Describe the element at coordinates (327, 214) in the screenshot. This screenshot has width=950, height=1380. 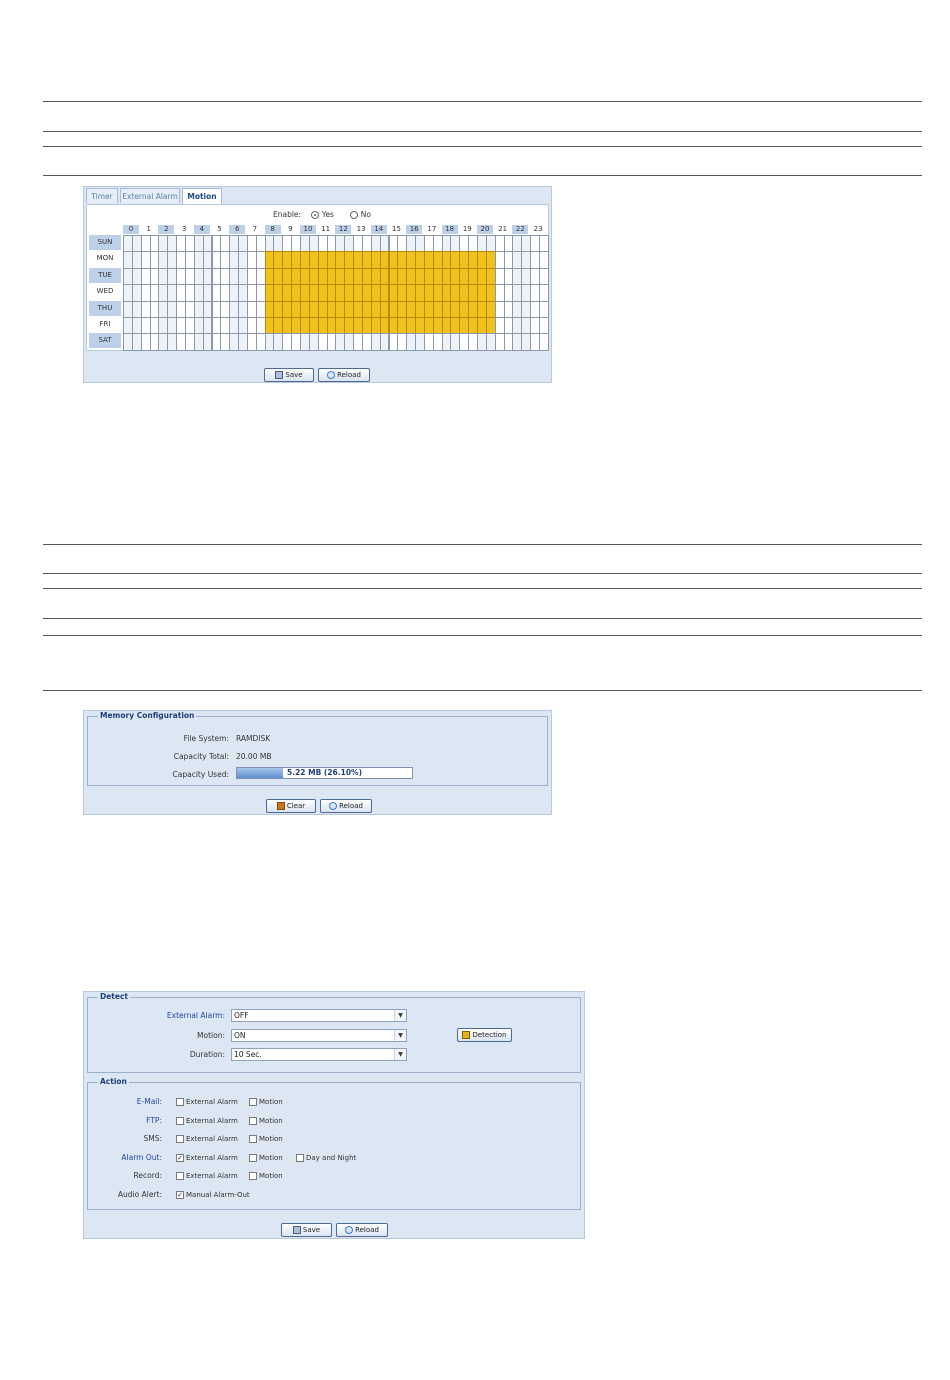
I see `enable-yes-label: Yes` at that location.